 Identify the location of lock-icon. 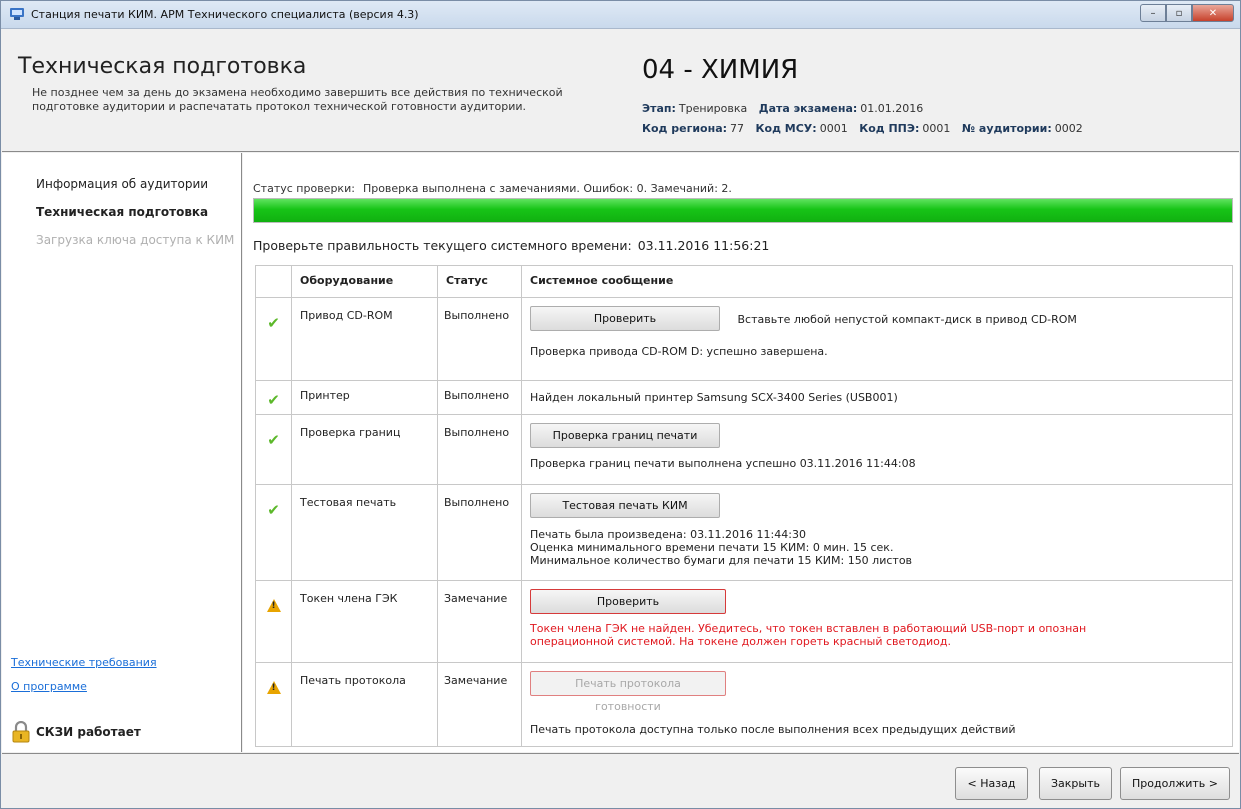
(21, 732).